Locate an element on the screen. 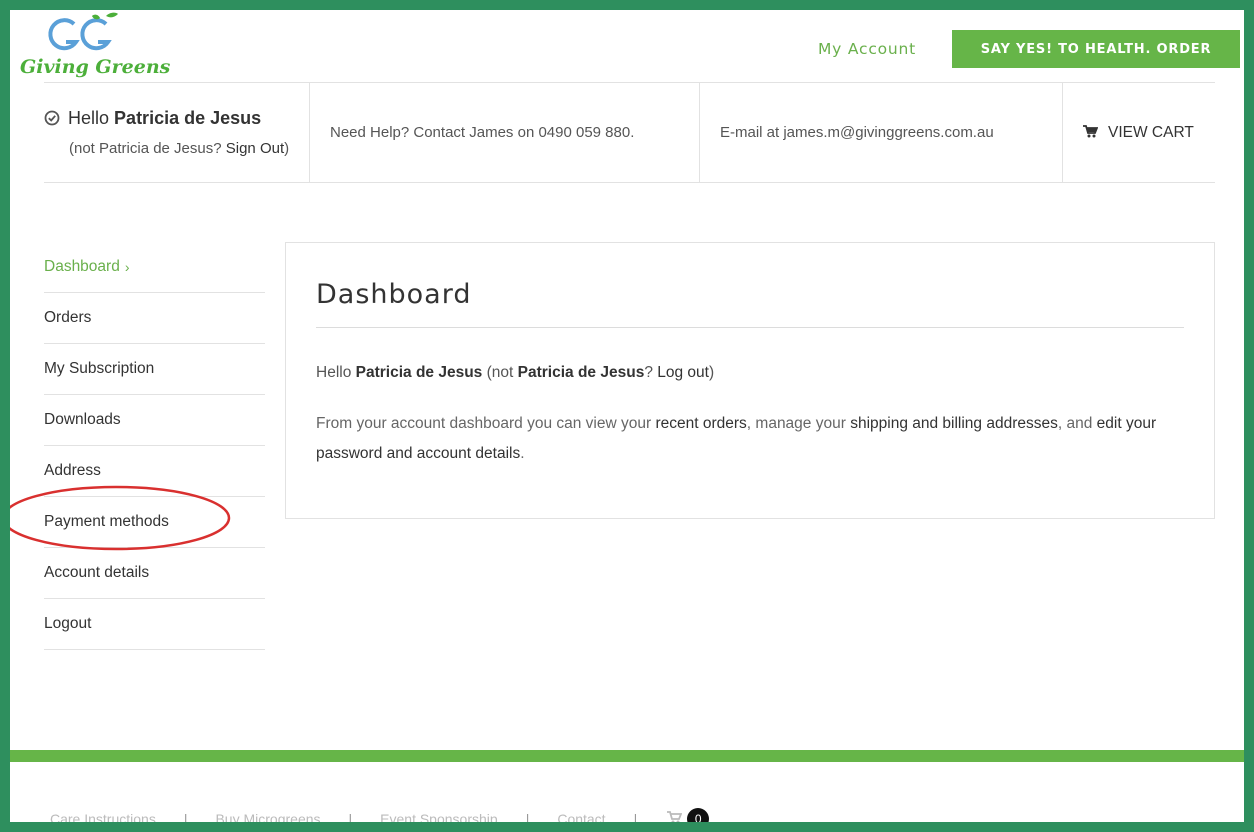  chevron-right-icon: › is located at coordinates (127, 267).